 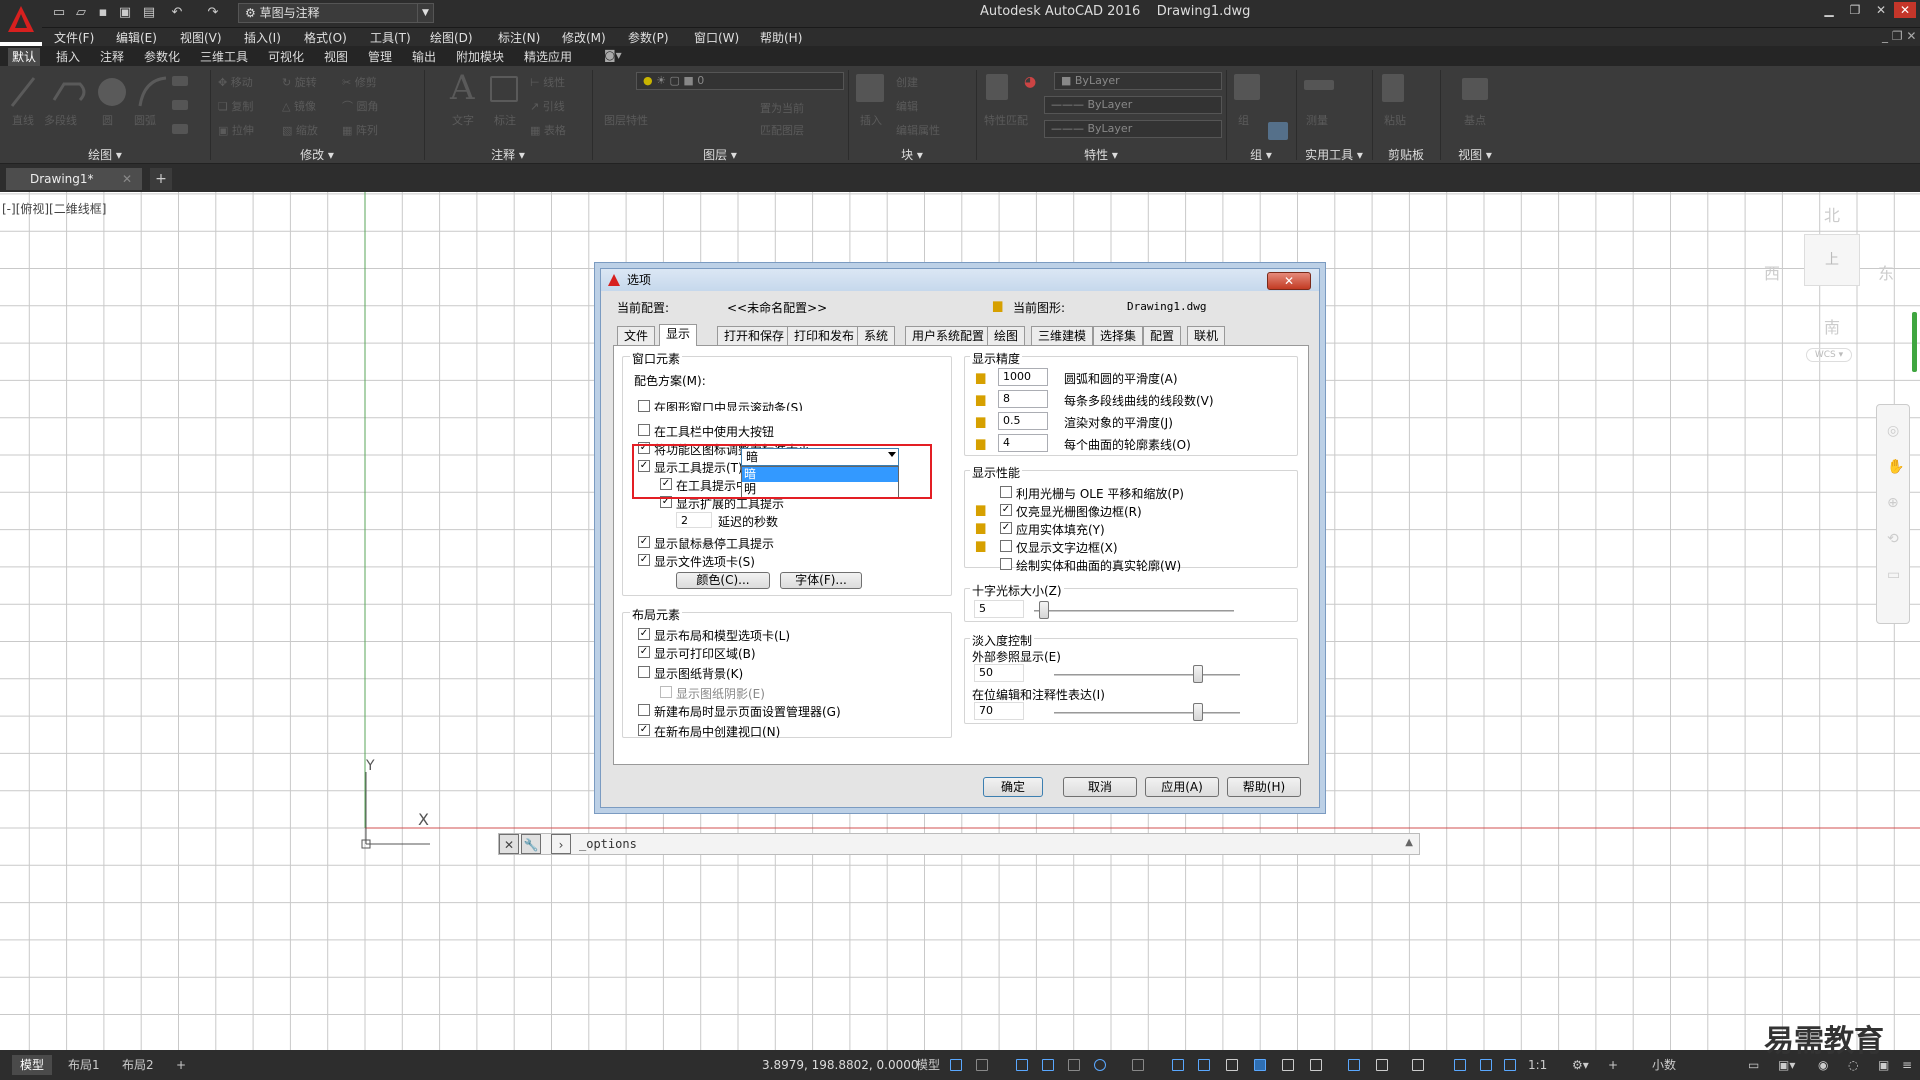 I want to click on polyline-segments-input: 8, so click(x=1023, y=399).